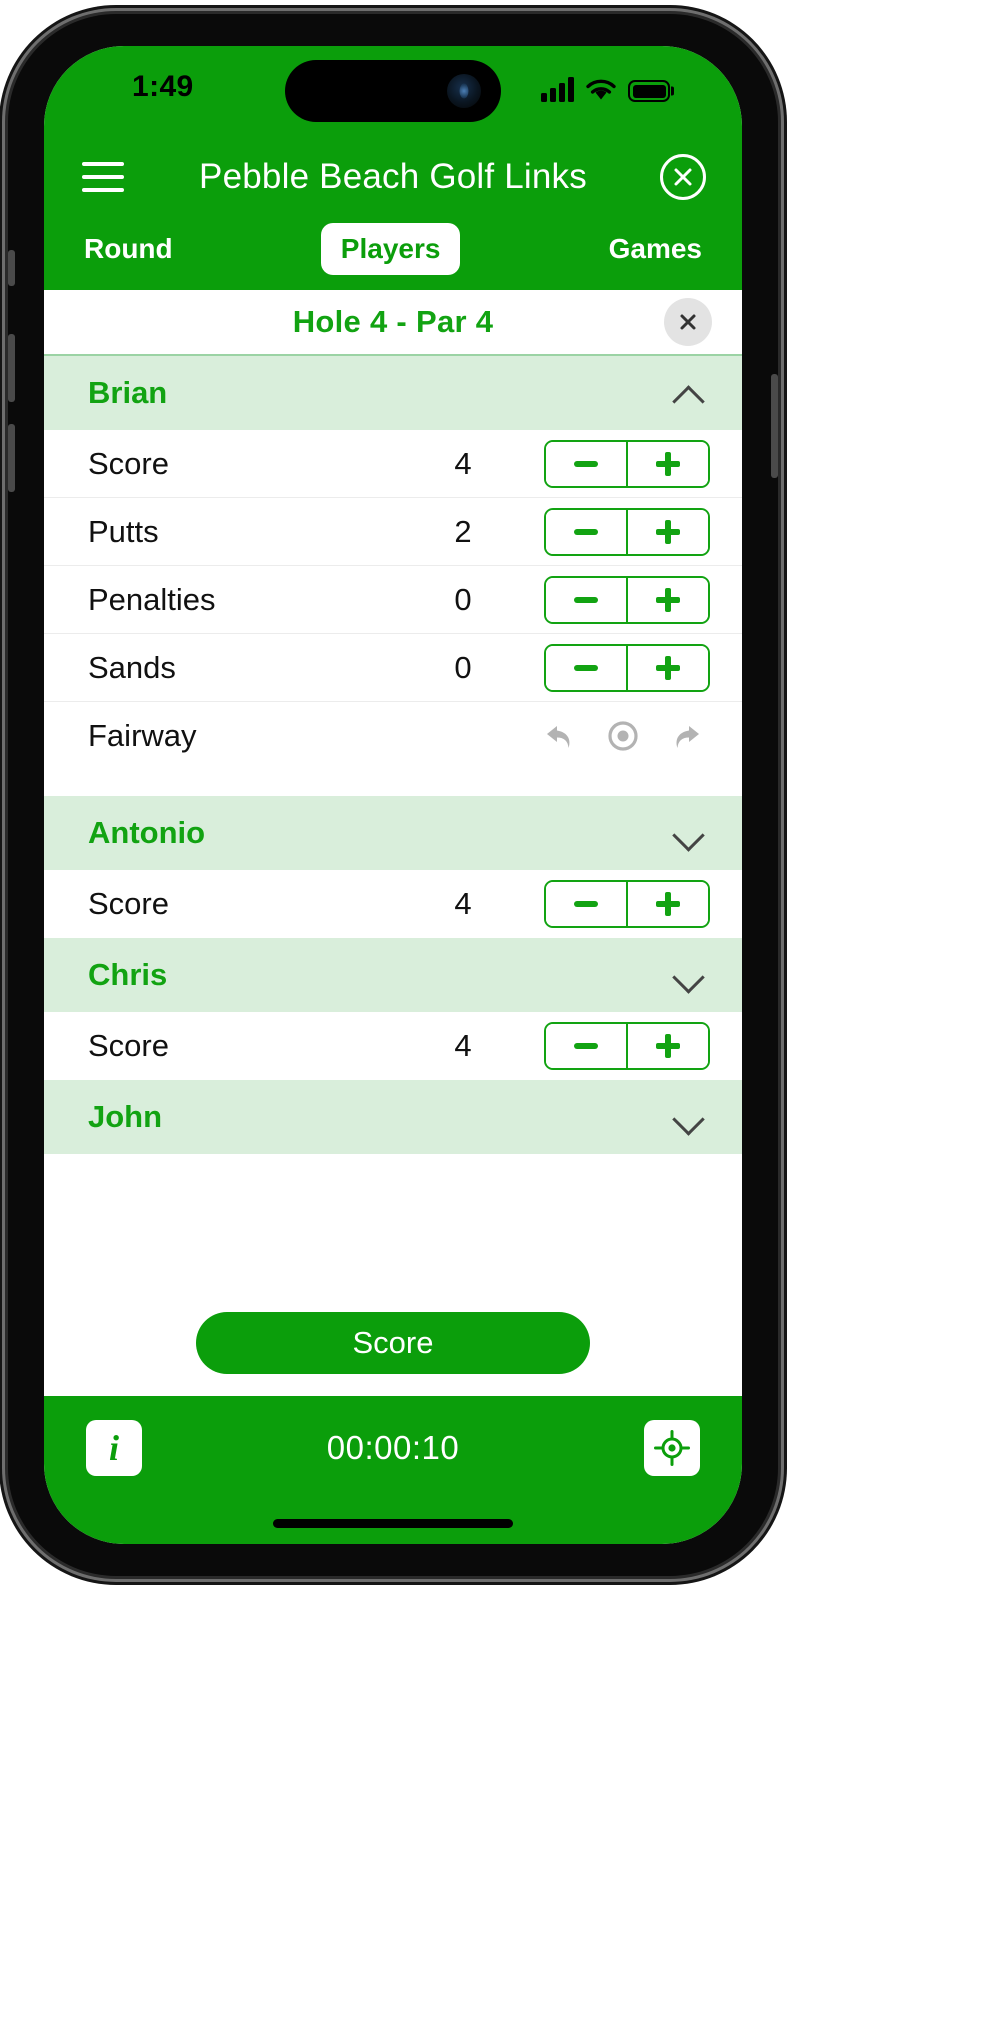 Image resolution: width=1008 pixels, height=2025 pixels. Describe the element at coordinates (557, 89) in the screenshot. I see `cellular-signal-icon` at that location.